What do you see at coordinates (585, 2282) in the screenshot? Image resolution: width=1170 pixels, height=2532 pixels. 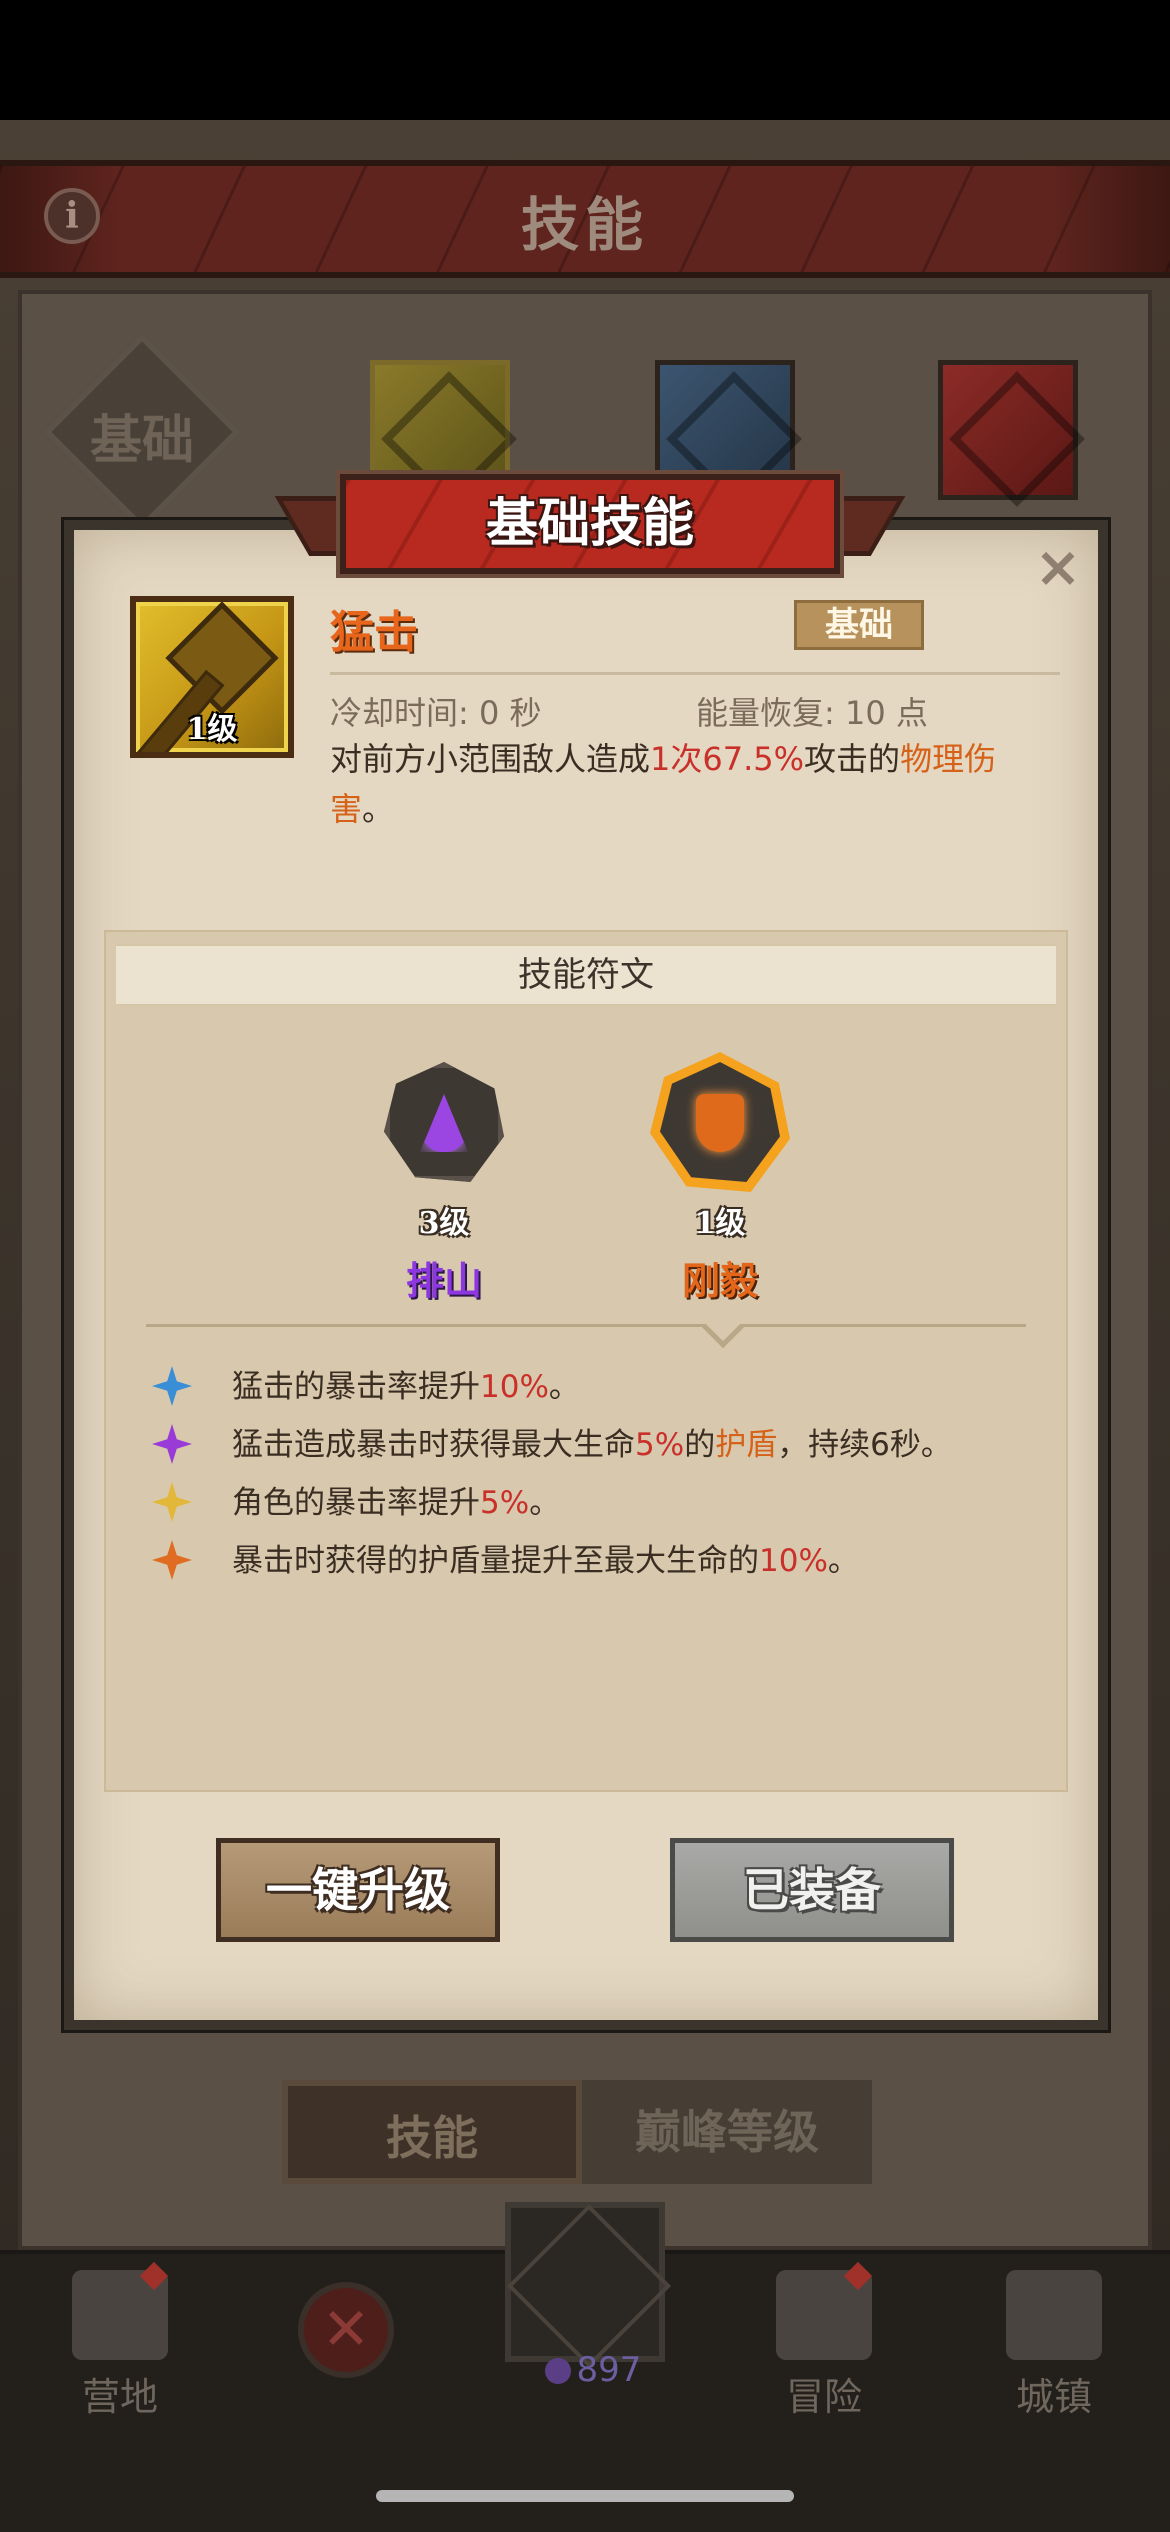 I see `skull-slot-icon` at bounding box center [585, 2282].